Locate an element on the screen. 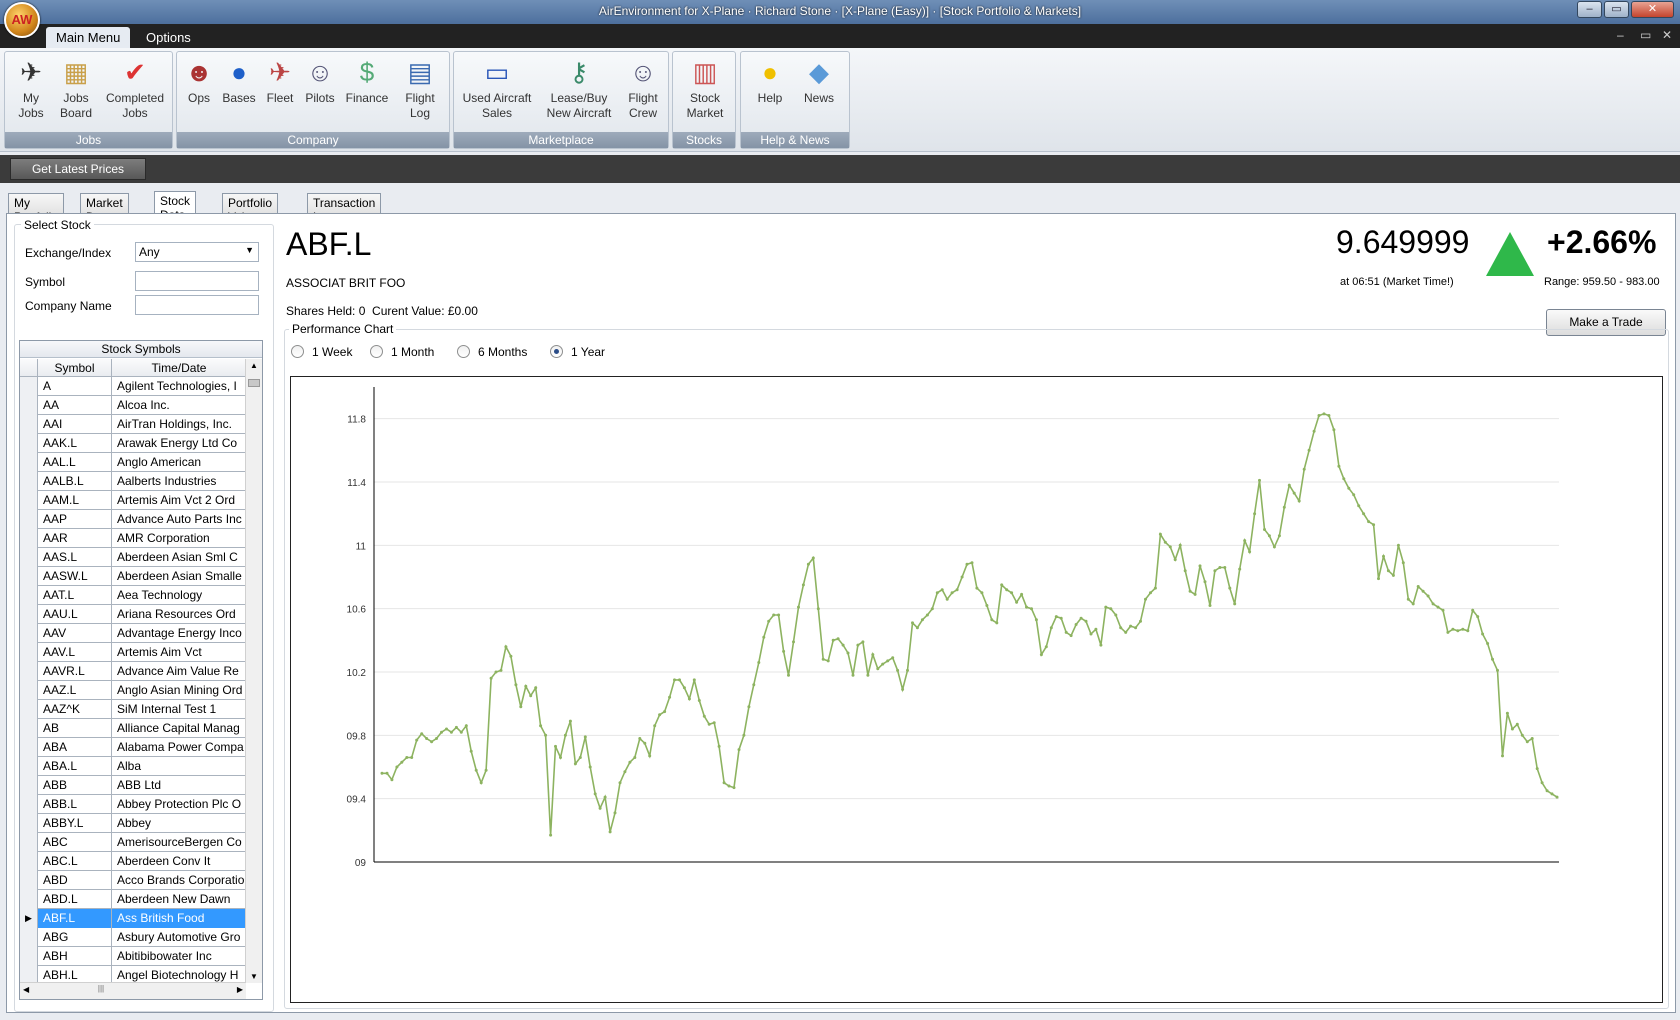 Image resolution: width=1680 pixels, height=1020 pixels. table-row: AAI AirTran Holdings, Inc. is located at coordinates (133, 424).